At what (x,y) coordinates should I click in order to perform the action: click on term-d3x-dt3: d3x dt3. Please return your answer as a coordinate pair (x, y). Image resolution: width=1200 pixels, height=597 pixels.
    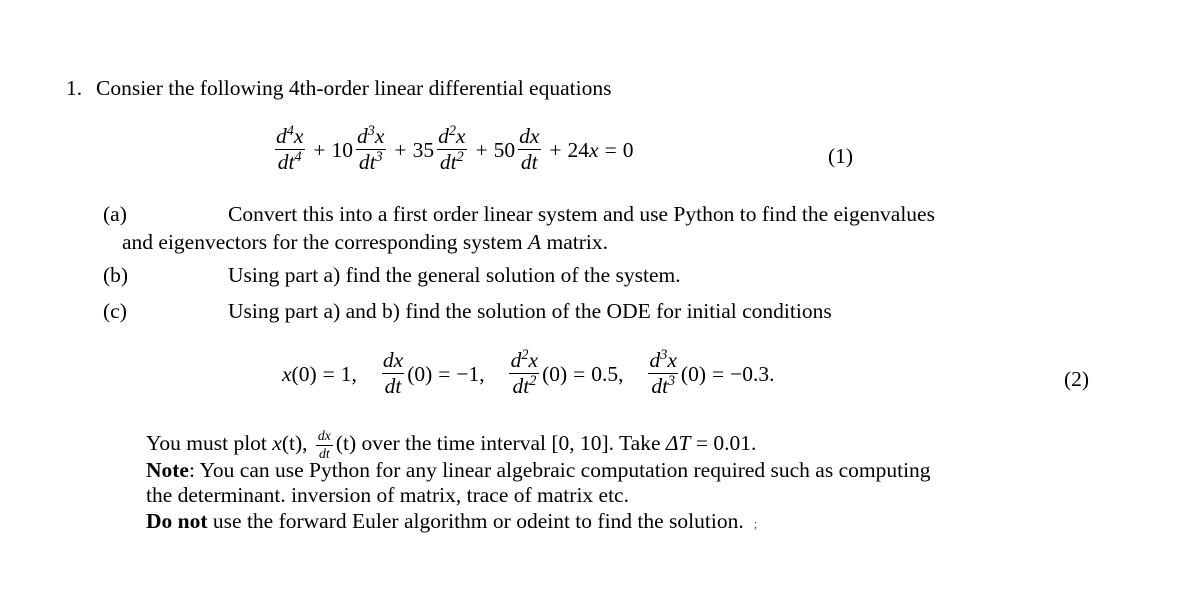
    Looking at the image, I should click on (370, 148).